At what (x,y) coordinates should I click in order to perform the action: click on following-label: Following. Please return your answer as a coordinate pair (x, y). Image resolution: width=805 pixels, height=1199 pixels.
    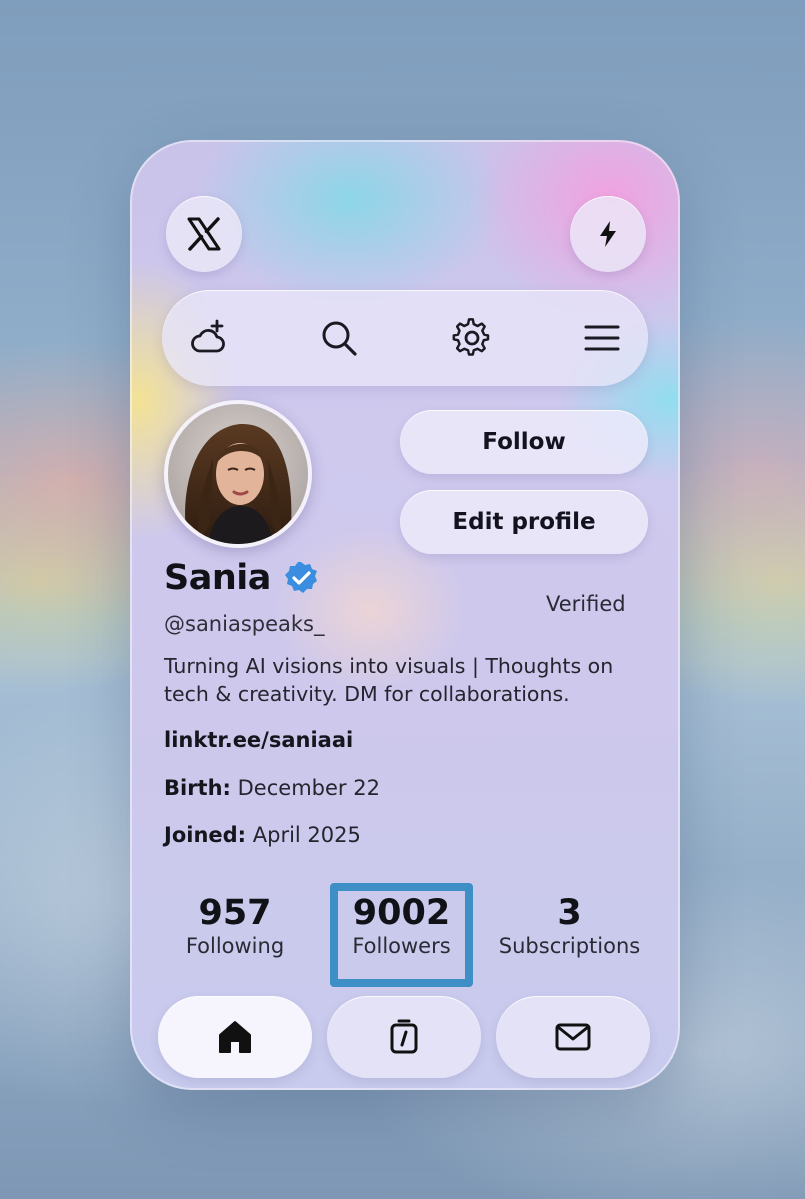
    Looking at the image, I should click on (235, 946).